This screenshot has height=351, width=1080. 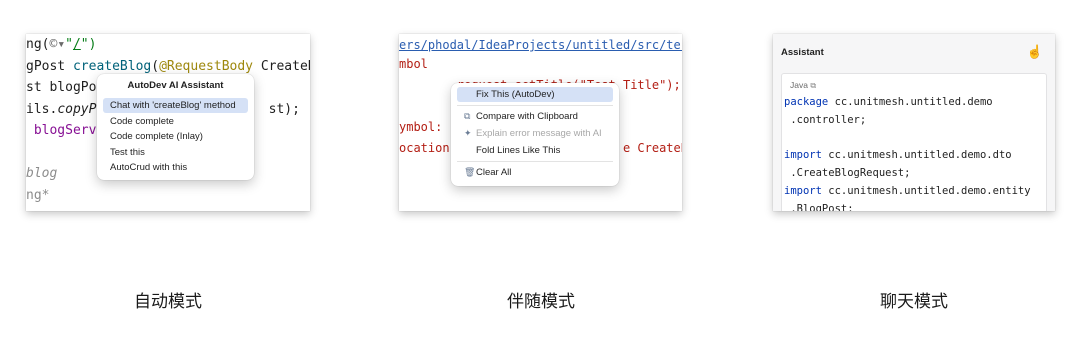 What do you see at coordinates (175, 136) in the screenshot?
I see `menu-item: Code complete (Inlay)` at bounding box center [175, 136].